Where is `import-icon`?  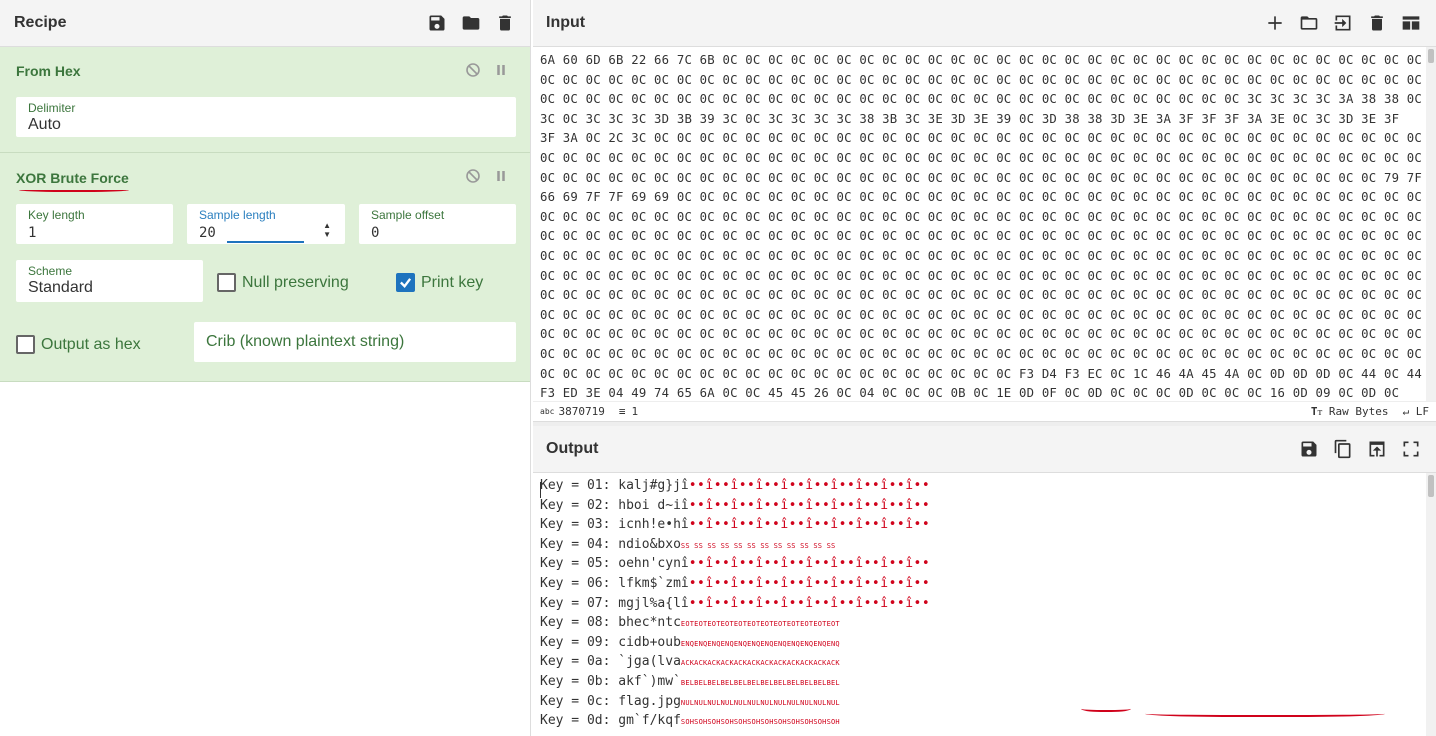
import-icon is located at coordinates (1343, 23).